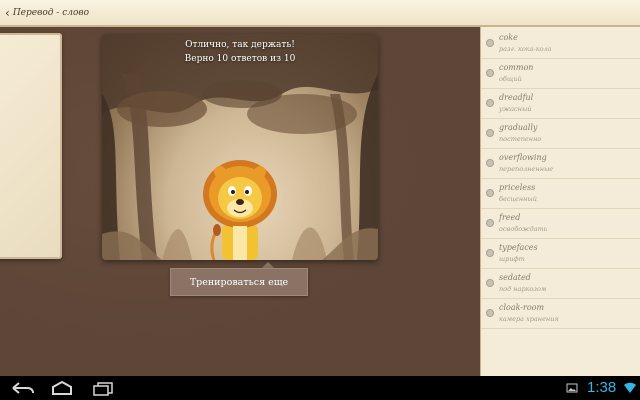 This screenshot has width=640, height=400. What do you see at coordinates (515, 277) in the screenshot?
I see `word-en: sedated` at bounding box center [515, 277].